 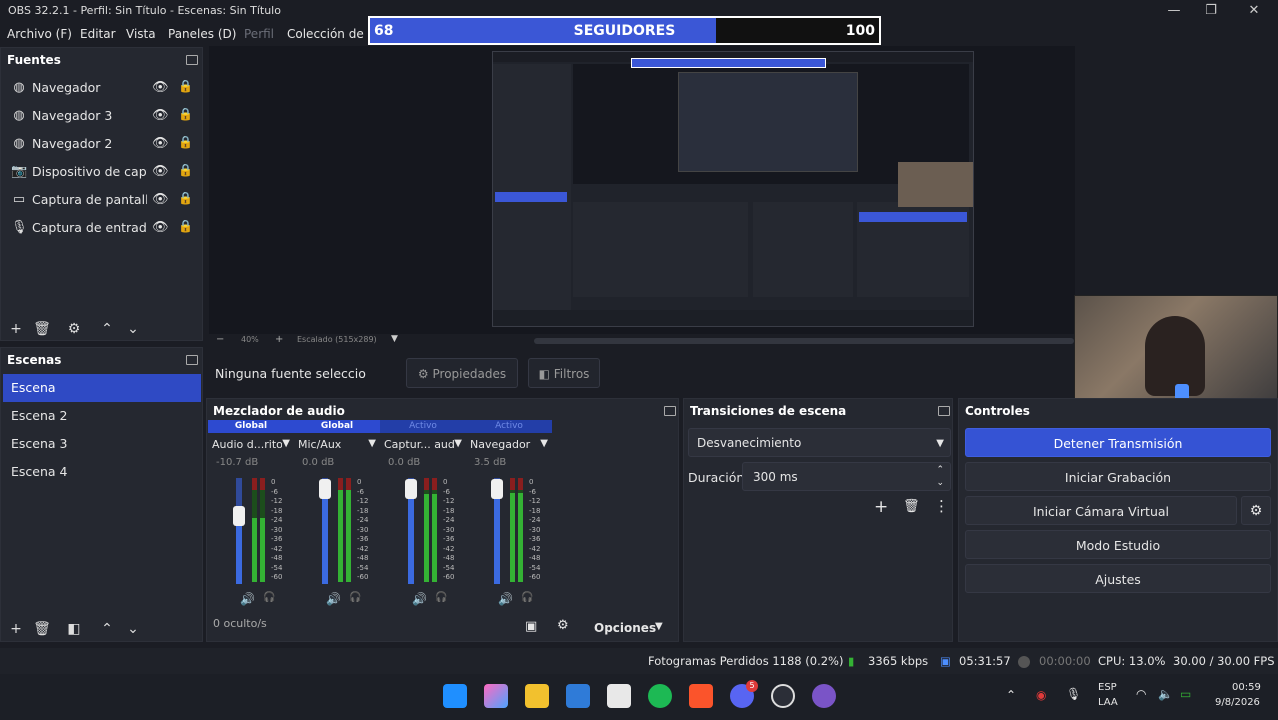 I want to click on settings-button: Ajustes, so click(x=1118, y=578).